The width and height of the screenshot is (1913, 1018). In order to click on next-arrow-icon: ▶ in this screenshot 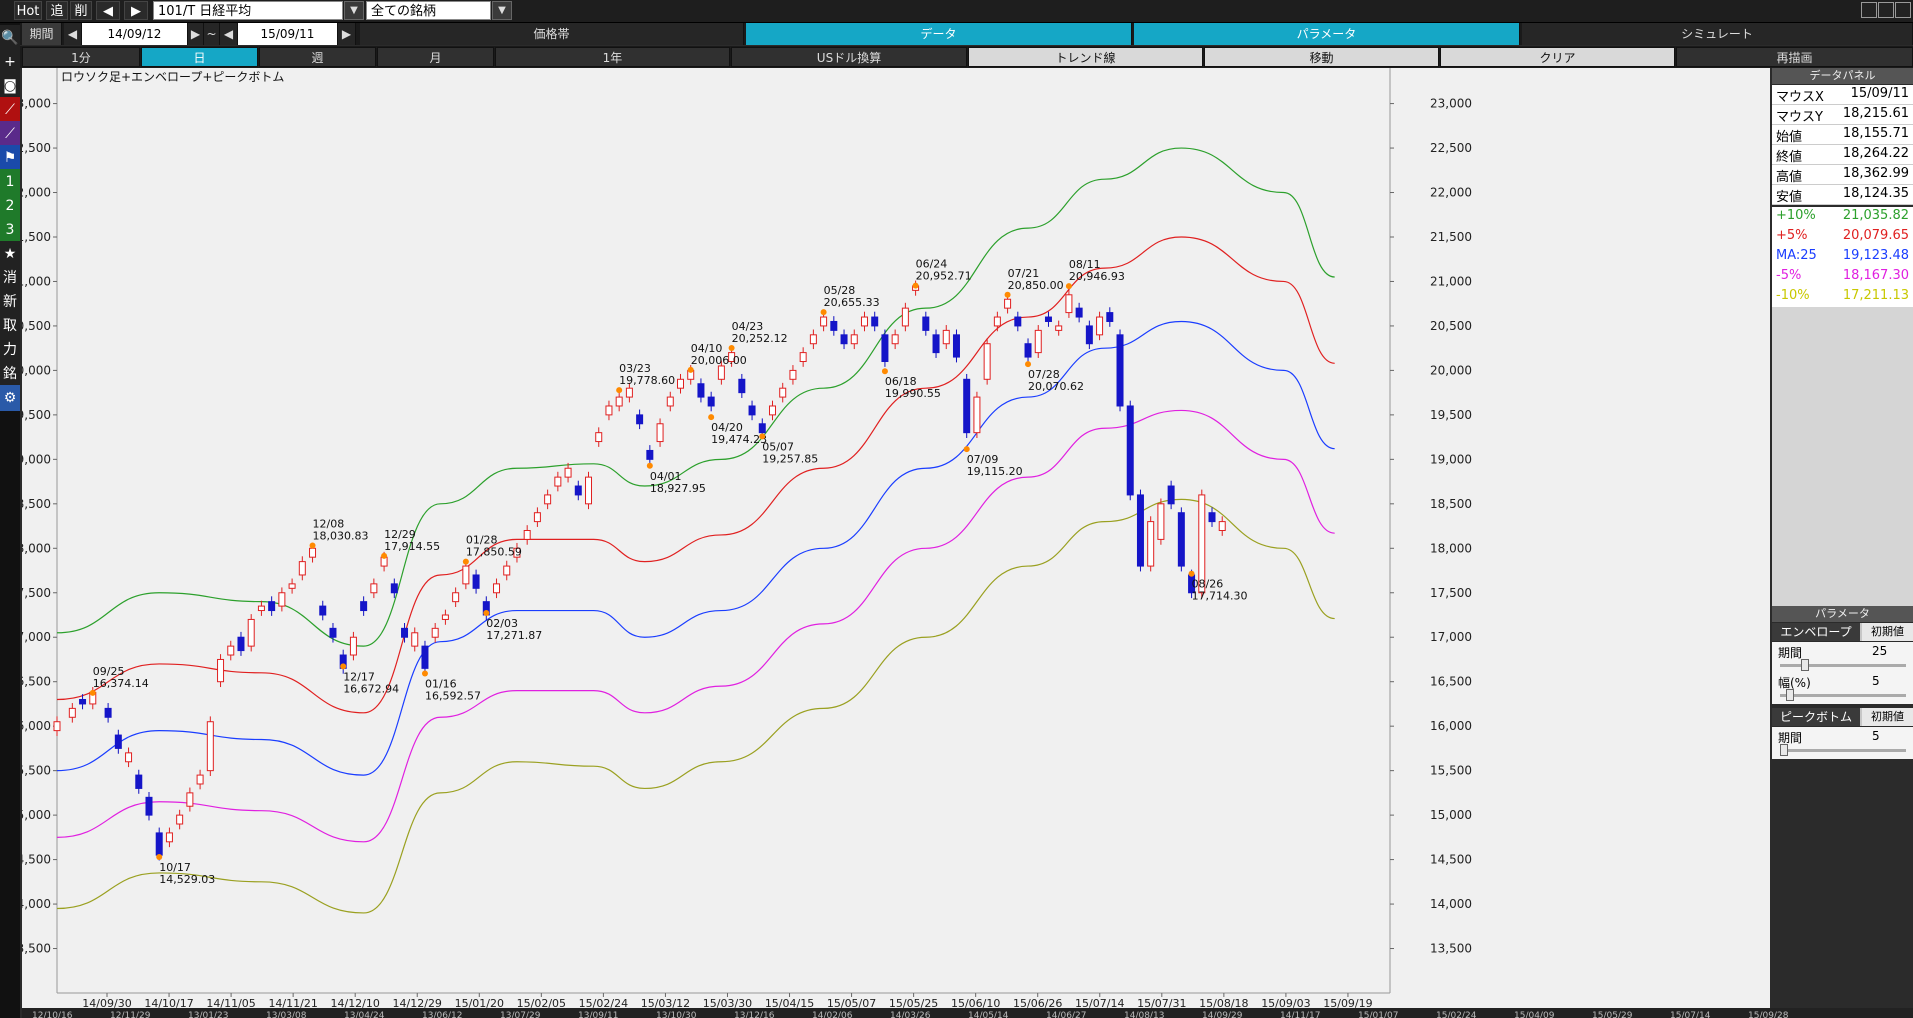, I will do `click(136, 10)`.